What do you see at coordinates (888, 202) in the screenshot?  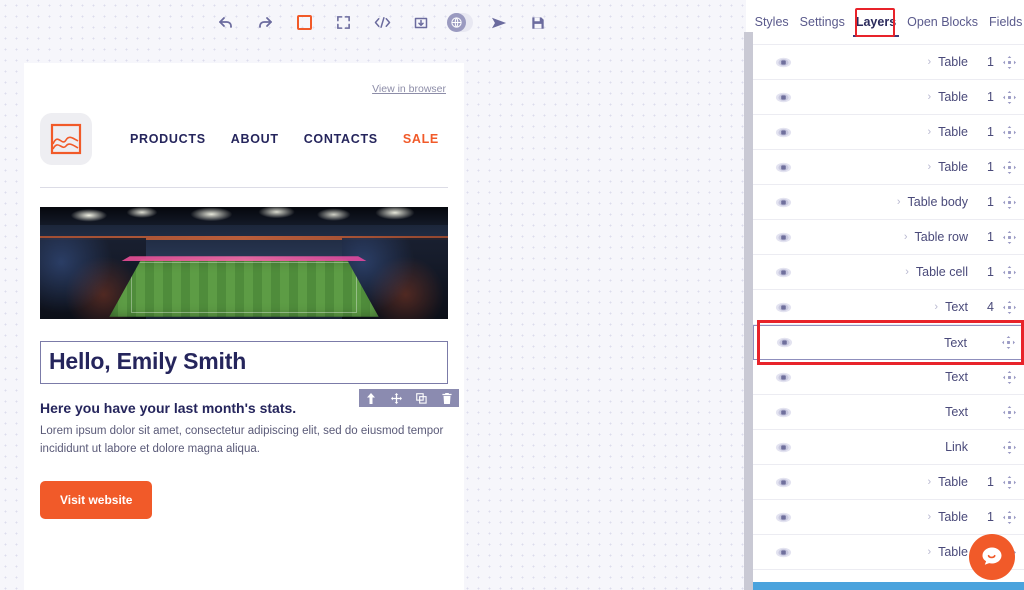 I see `layer-row: › Table body 1` at bounding box center [888, 202].